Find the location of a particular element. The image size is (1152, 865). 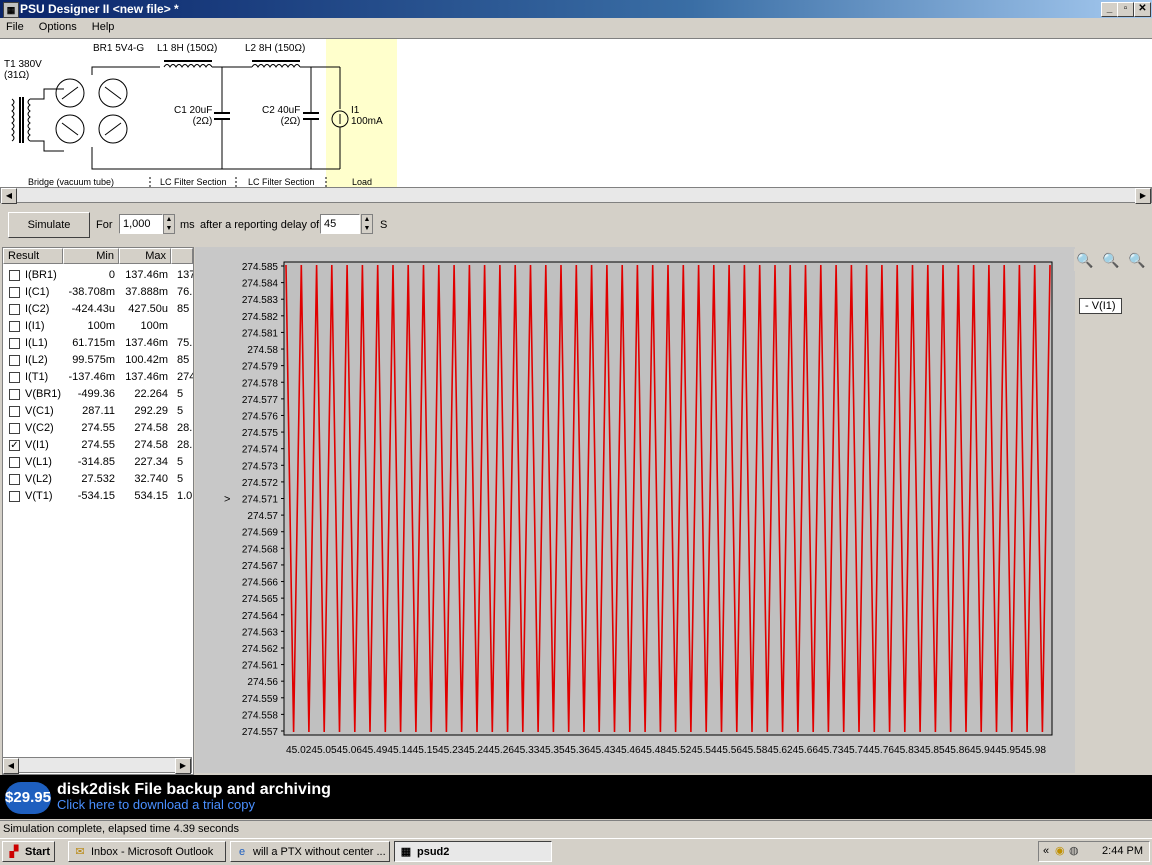

column-header-result: Result is located at coordinates (33, 256).